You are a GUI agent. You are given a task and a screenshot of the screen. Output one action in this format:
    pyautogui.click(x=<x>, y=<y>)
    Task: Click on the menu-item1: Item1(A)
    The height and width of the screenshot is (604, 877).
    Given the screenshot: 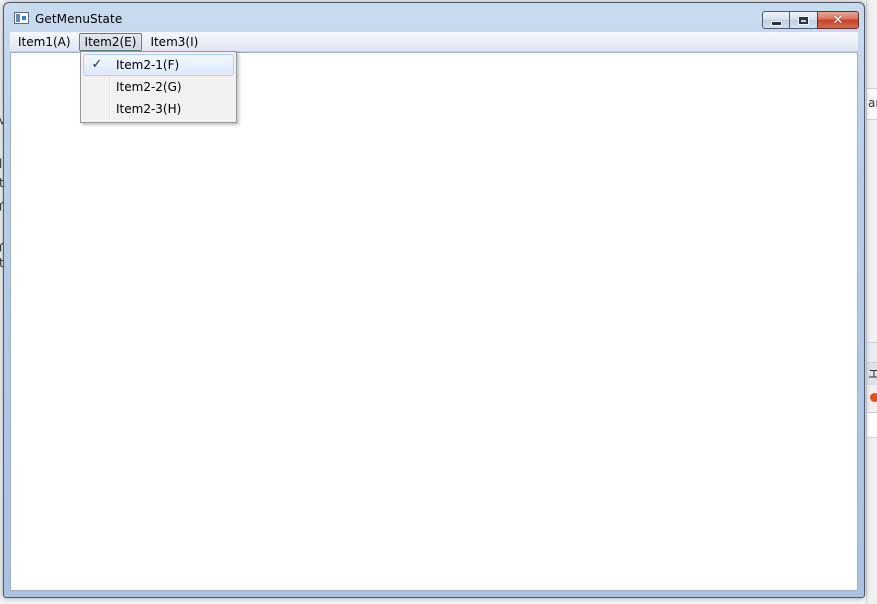 What is the action you would take?
    pyautogui.click(x=44, y=42)
    